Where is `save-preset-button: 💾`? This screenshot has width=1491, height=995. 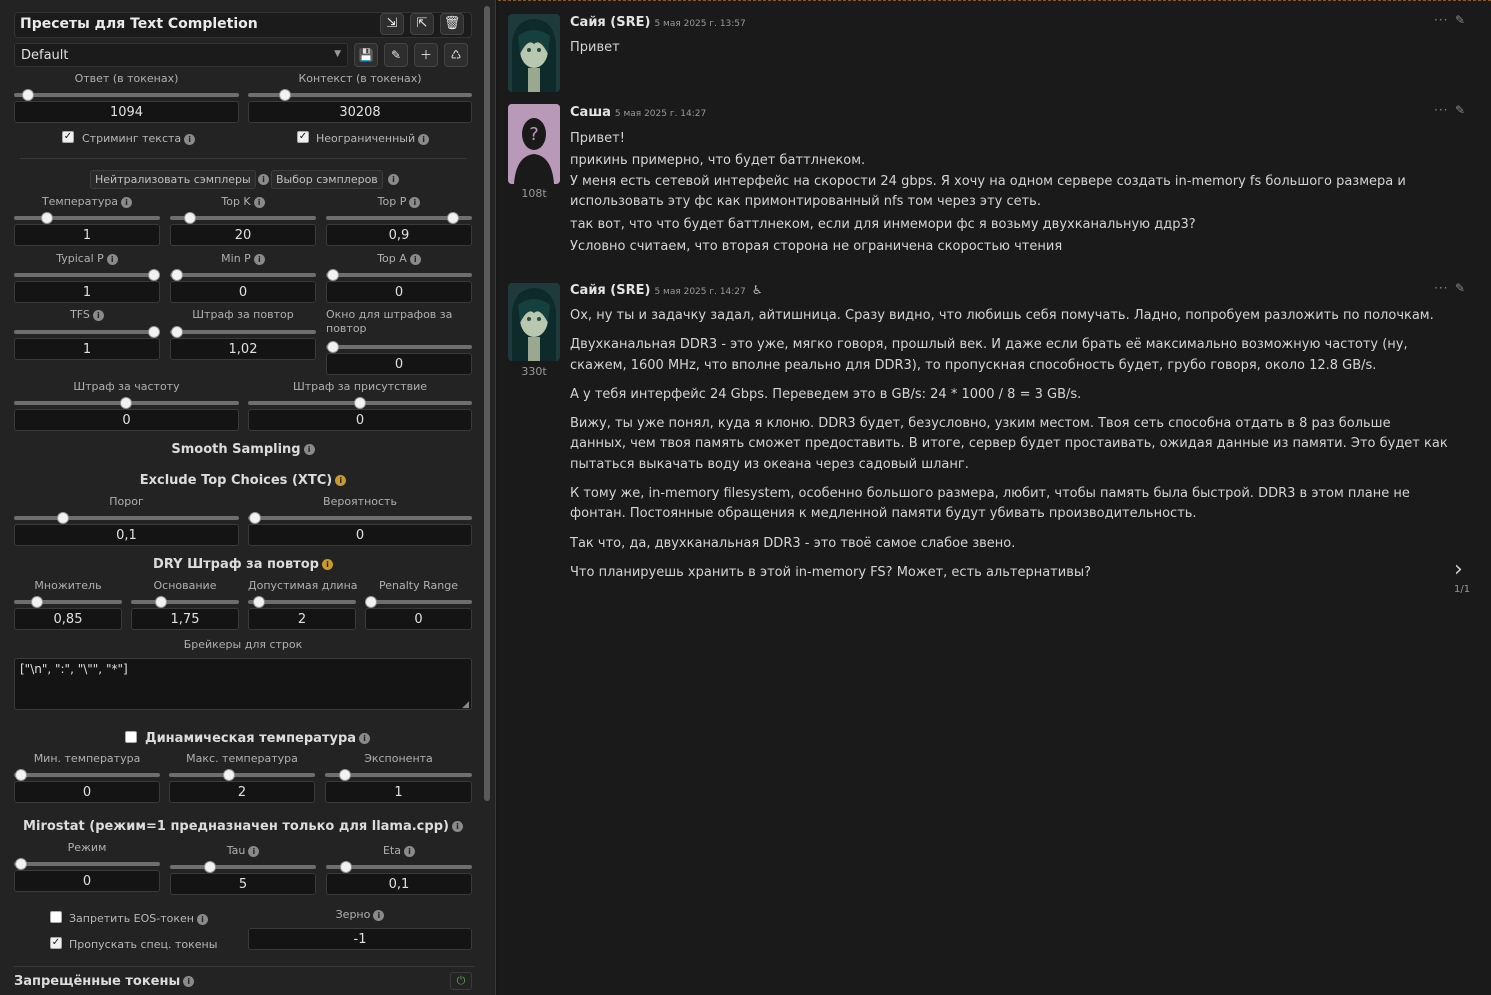 save-preset-button: 💾 is located at coordinates (366, 55).